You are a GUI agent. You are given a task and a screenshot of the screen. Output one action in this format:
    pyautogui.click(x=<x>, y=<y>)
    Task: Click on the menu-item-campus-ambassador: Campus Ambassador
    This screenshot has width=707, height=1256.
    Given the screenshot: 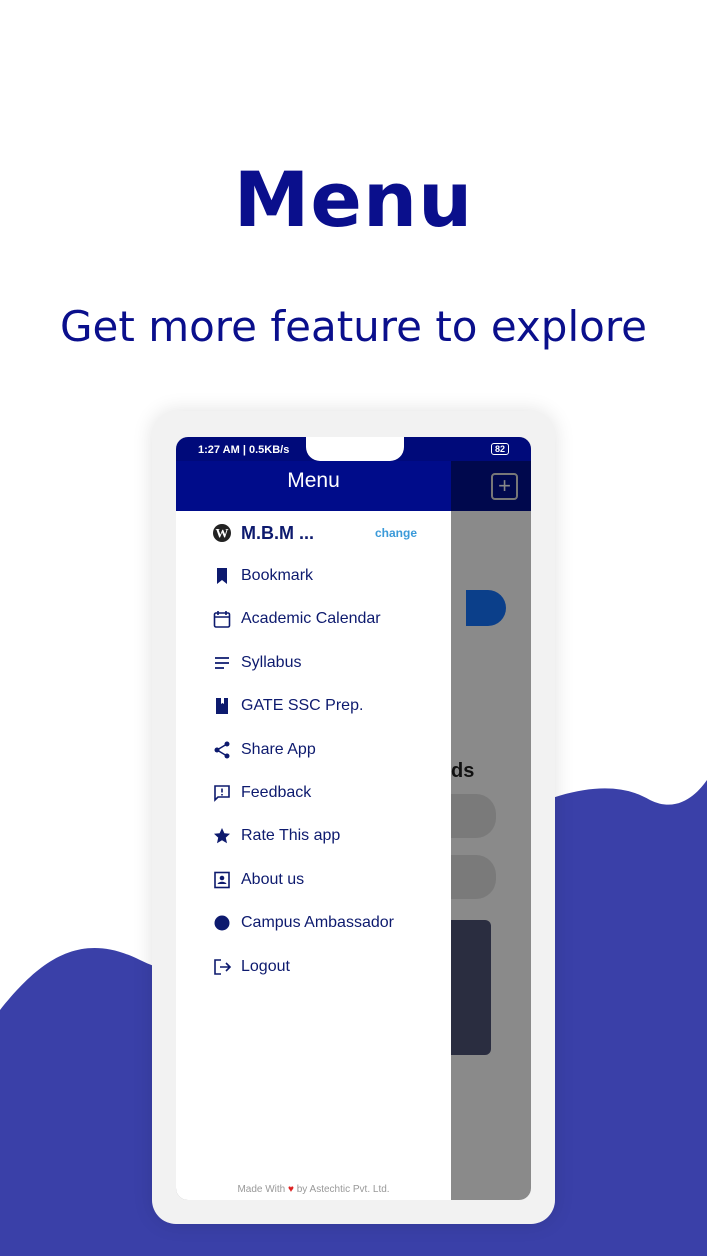 What is the action you would take?
    pyautogui.click(x=303, y=923)
    